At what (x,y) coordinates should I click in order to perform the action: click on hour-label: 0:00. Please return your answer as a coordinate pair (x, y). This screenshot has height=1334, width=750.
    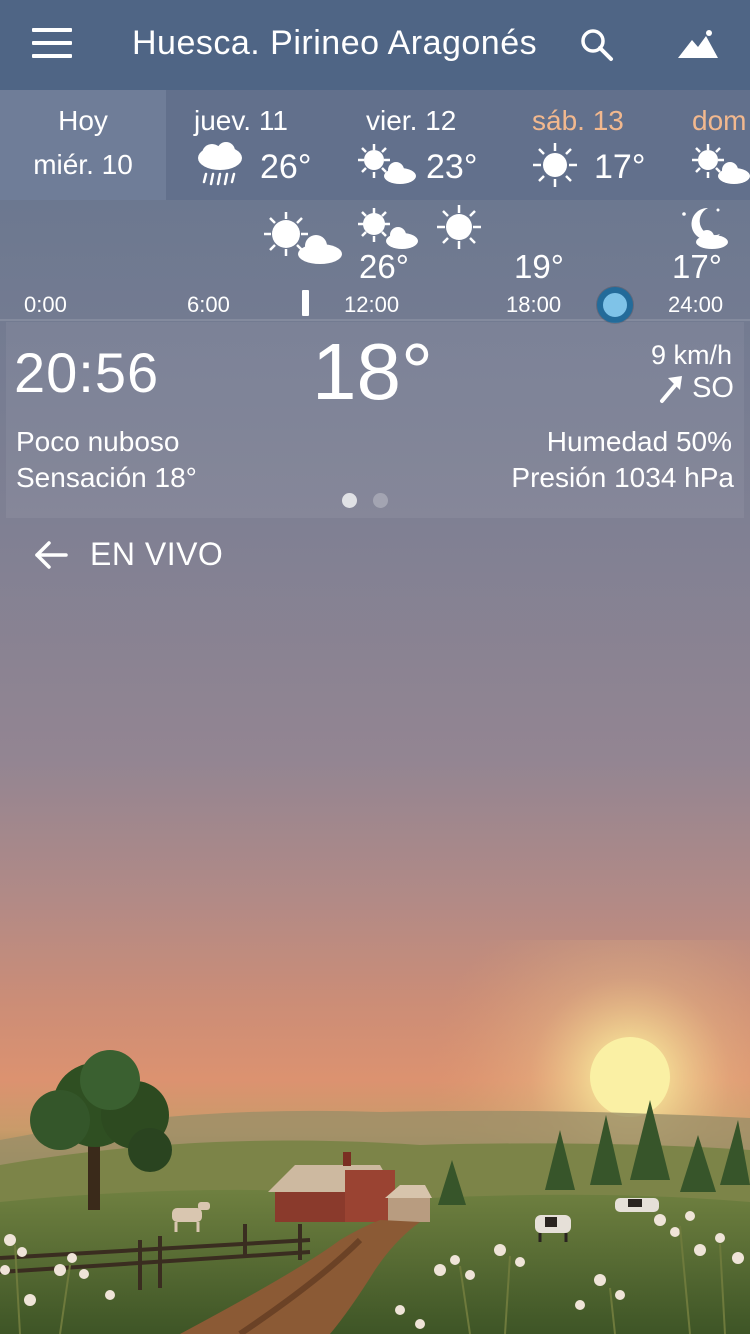
    Looking at the image, I should click on (45, 304).